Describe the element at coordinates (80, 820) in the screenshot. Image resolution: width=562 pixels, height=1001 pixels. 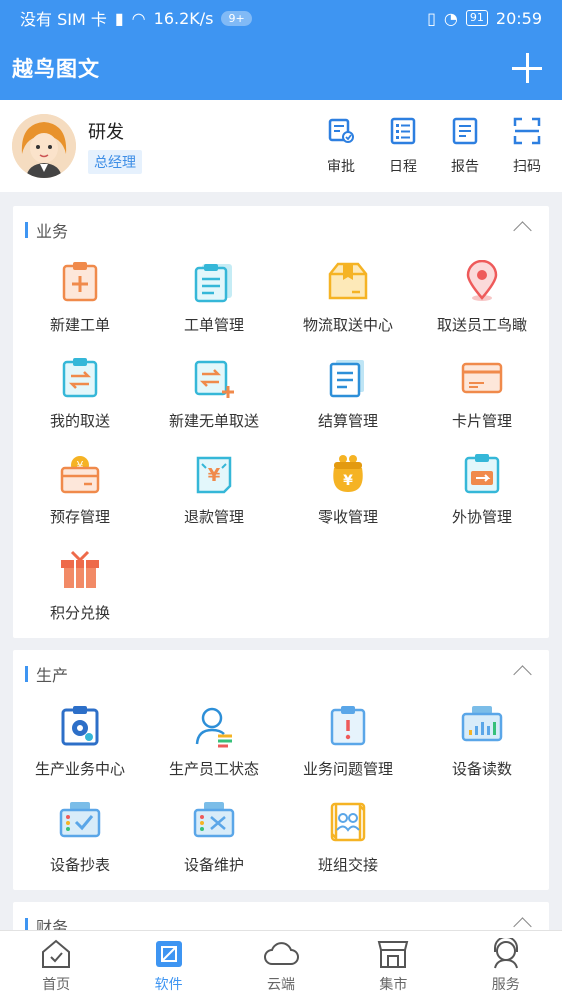
I see `device-meter-icon` at that location.